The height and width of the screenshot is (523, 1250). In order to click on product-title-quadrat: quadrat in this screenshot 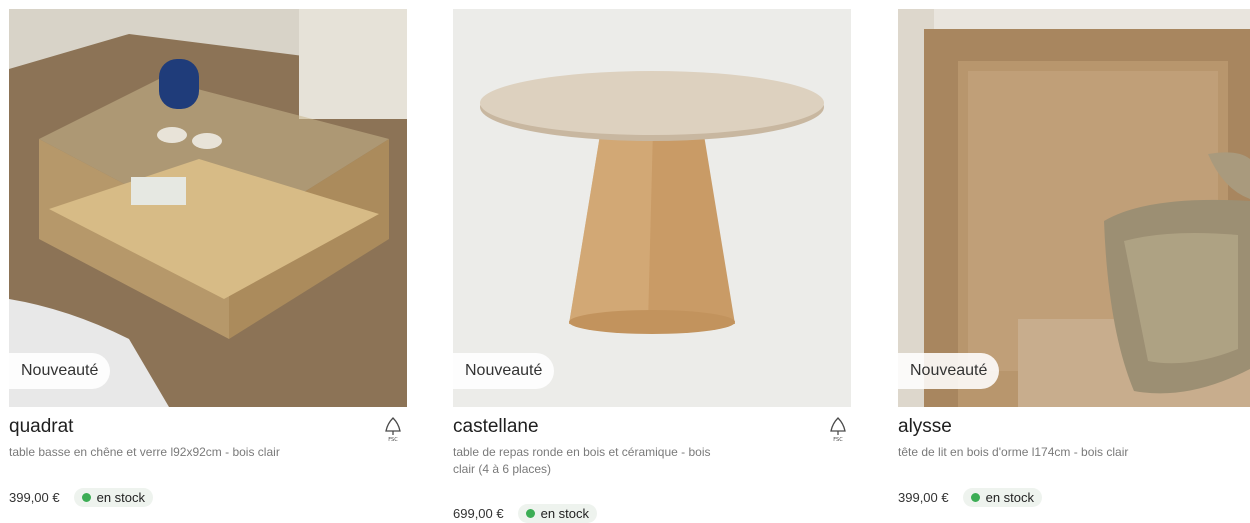, I will do `click(41, 427)`.